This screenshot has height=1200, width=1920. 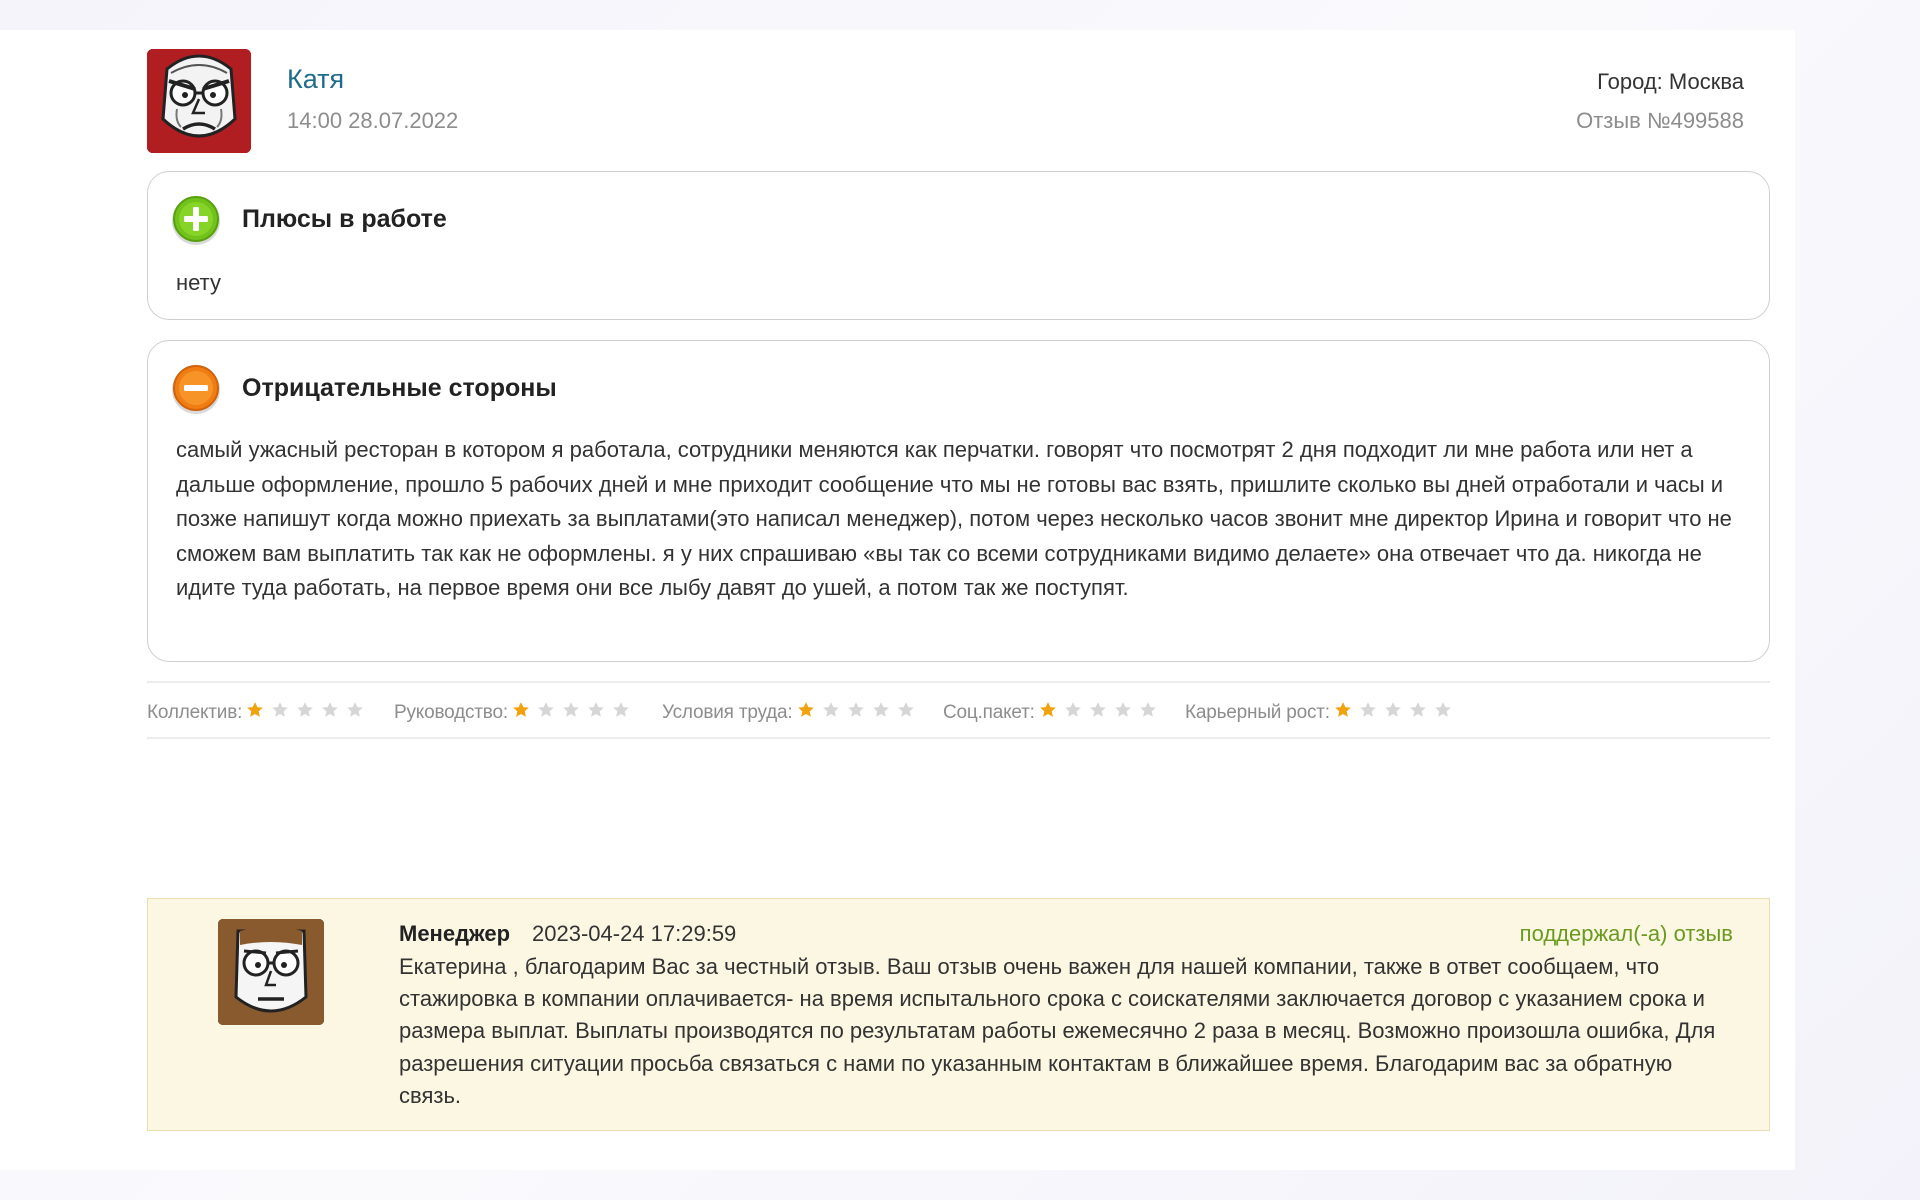 I want to click on plus-circle-icon, so click(x=196, y=220).